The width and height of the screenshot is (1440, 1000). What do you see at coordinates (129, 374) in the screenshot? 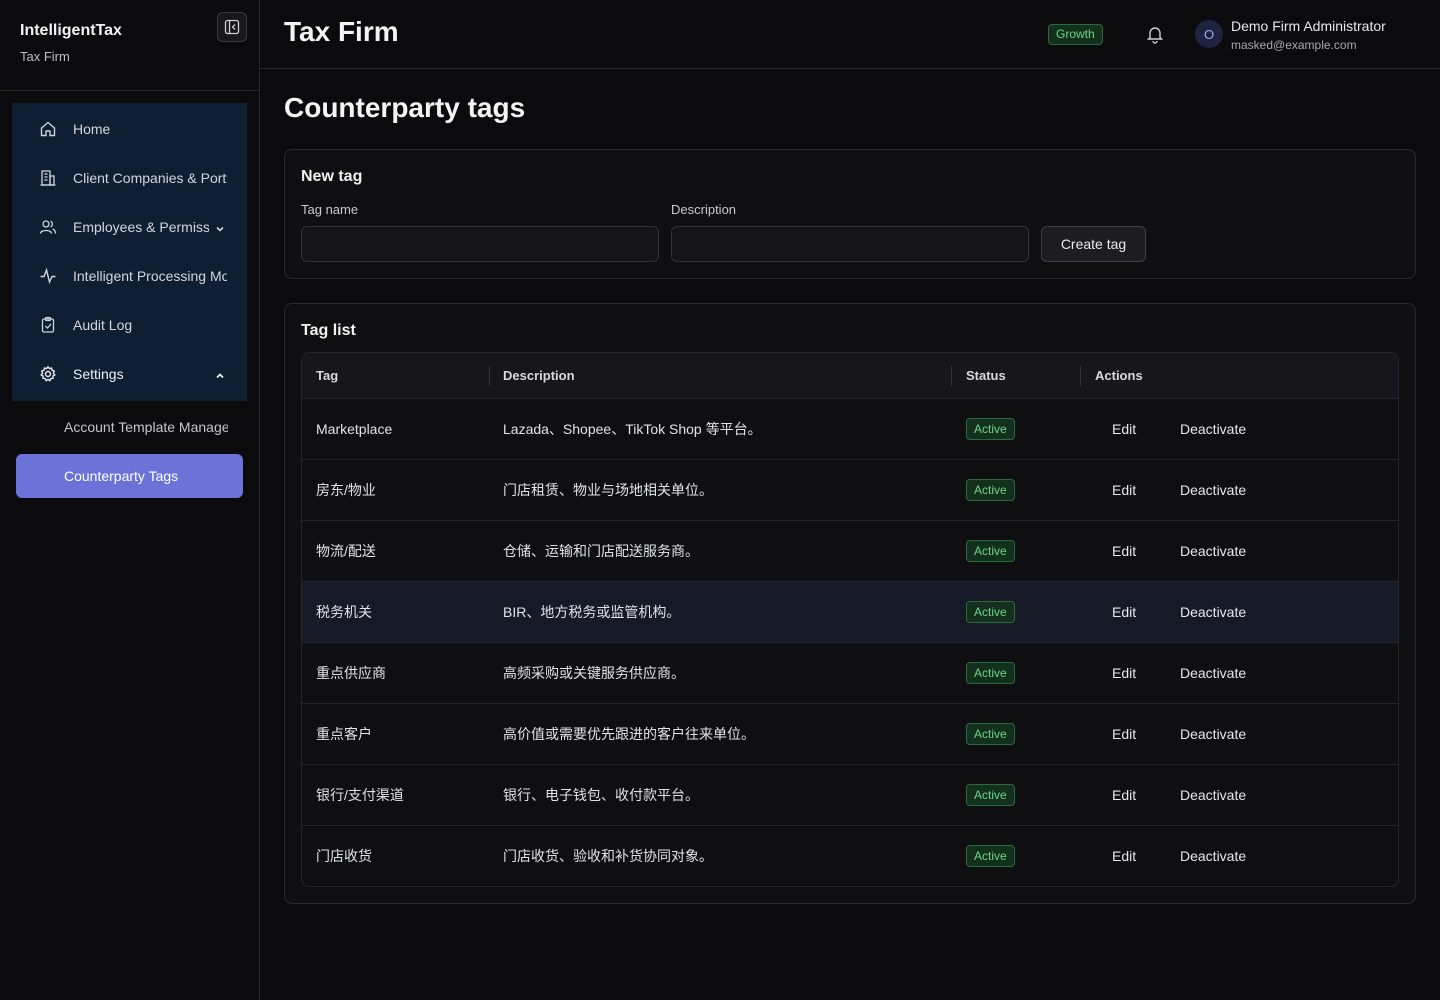
I see `sidebar-item-settings: Settings` at bounding box center [129, 374].